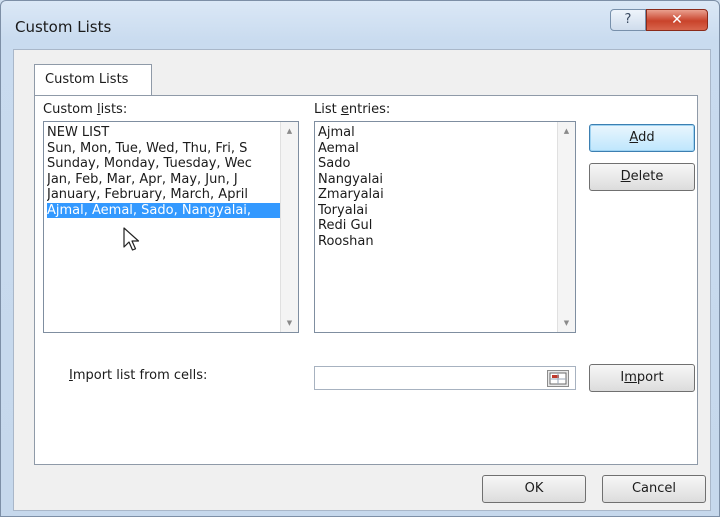  What do you see at coordinates (351, 179) in the screenshot?
I see `list-entry: Nangyalai` at bounding box center [351, 179].